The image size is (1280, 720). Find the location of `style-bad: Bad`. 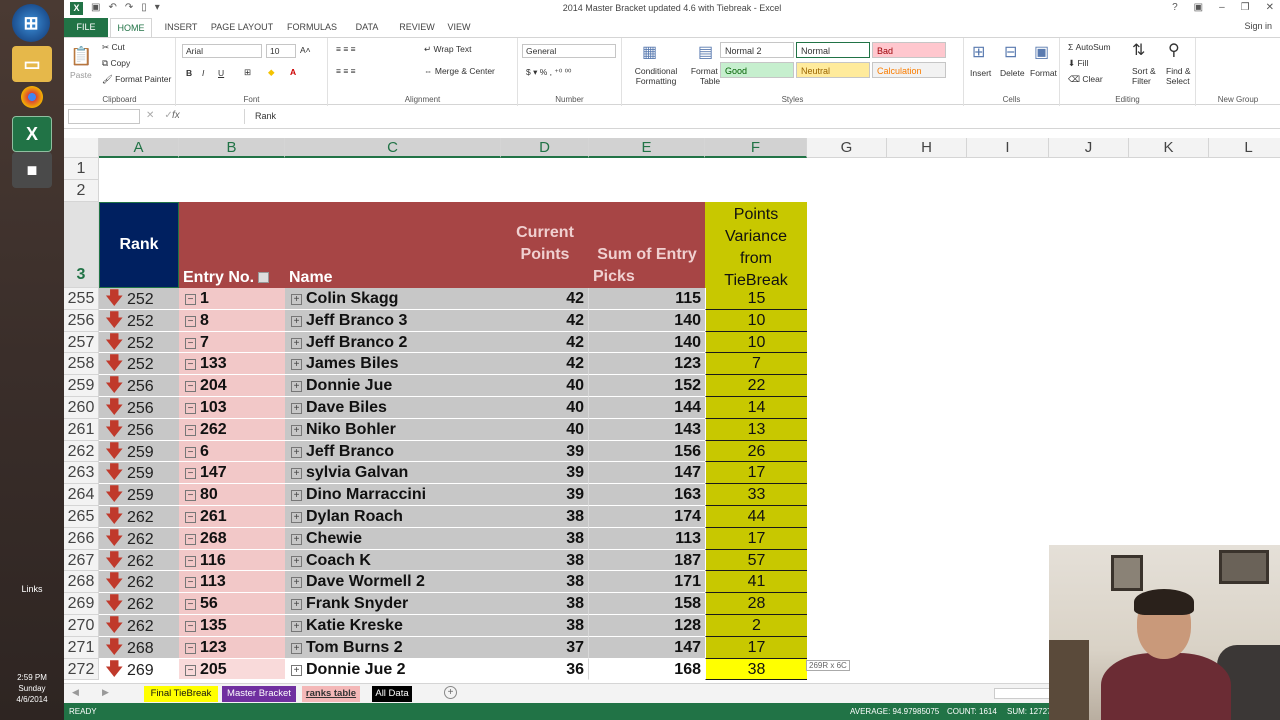

style-bad: Bad is located at coordinates (909, 50).